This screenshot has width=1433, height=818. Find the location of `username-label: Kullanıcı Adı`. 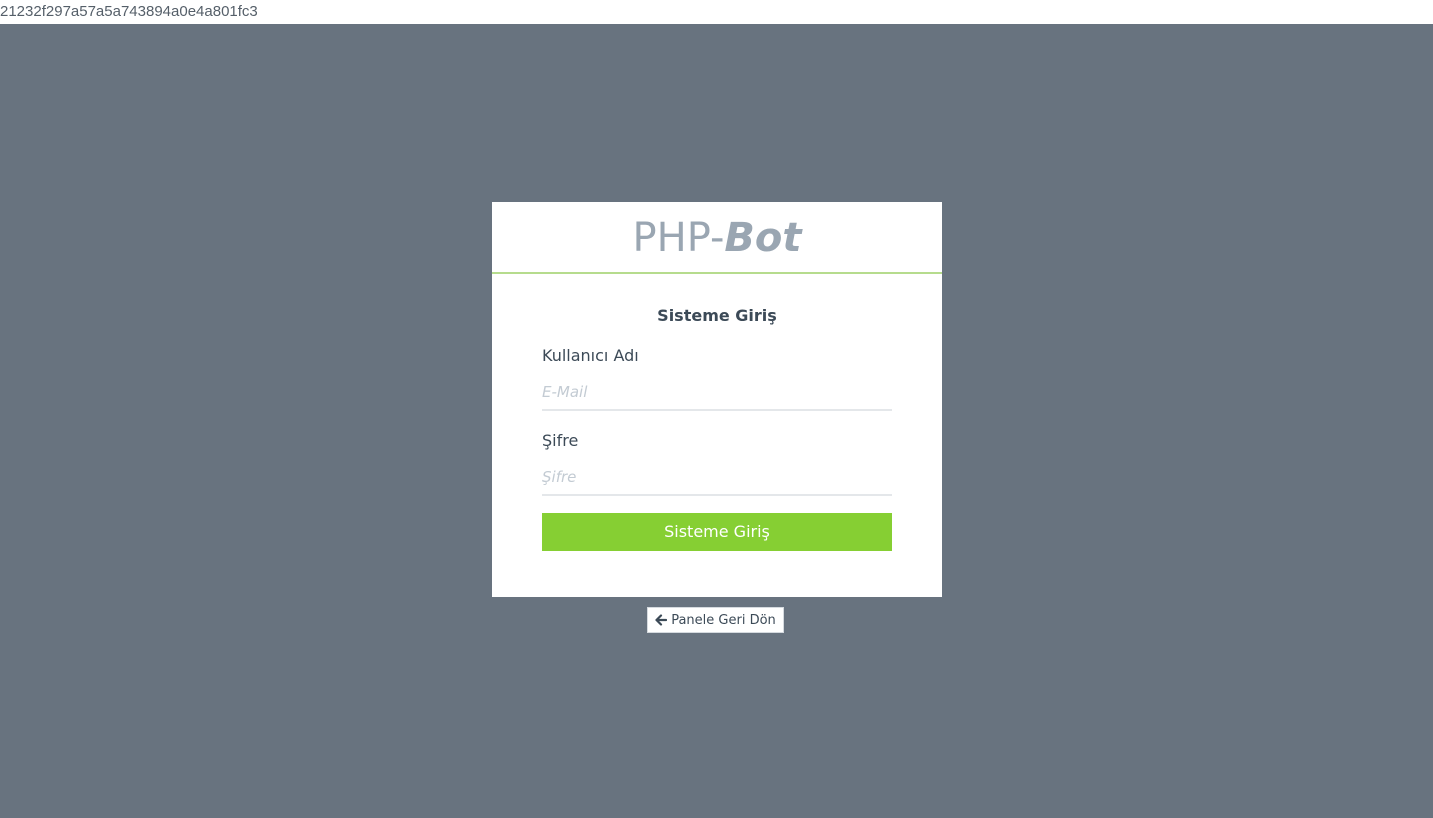

username-label: Kullanıcı Adı is located at coordinates (590, 355).